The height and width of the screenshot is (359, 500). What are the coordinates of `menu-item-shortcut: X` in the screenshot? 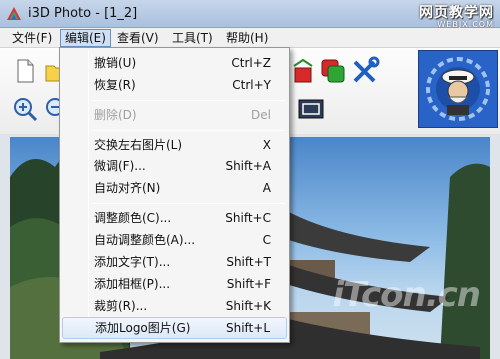 It's located at (266, 145).